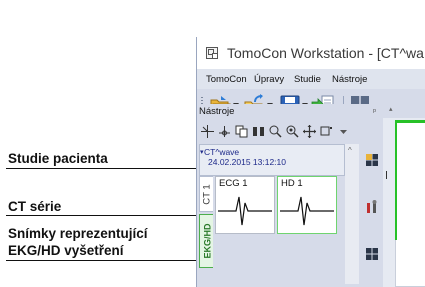  What do you see at coordinates (411, 121) in the screenshot?
I see `active-viewer-top-border` at bounding box center [411, 121].